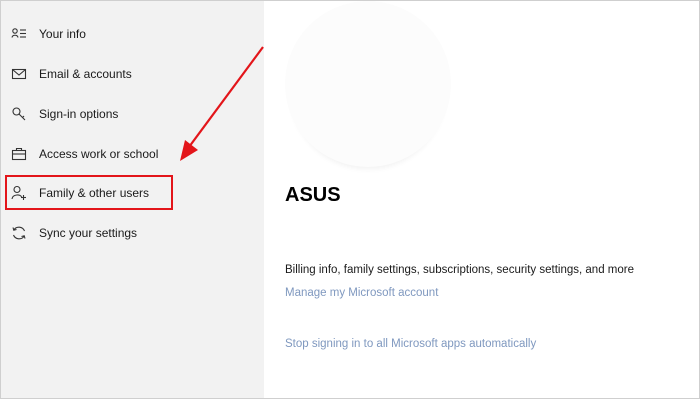 Image resolution: width=700 pixels, height=399 pixels. Describe the element at coordinates (19, 154) in the screenshot. I see `briefcase-icon` at that location.